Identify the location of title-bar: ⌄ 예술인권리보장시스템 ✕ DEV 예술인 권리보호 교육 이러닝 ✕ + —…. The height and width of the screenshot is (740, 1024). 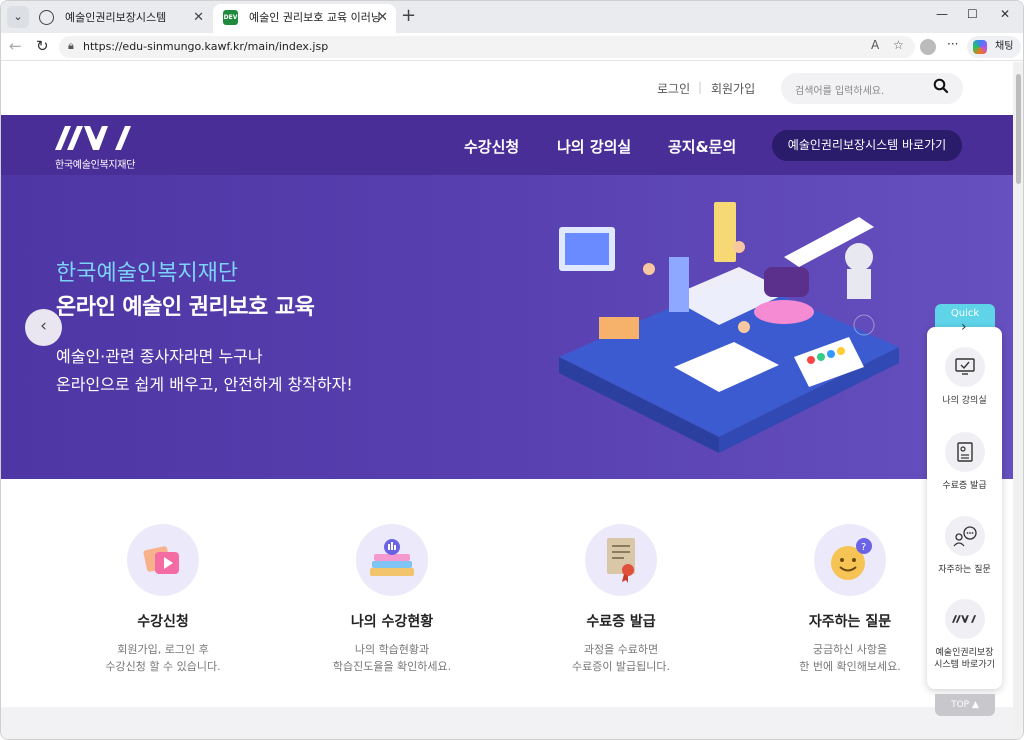
(512, 17).